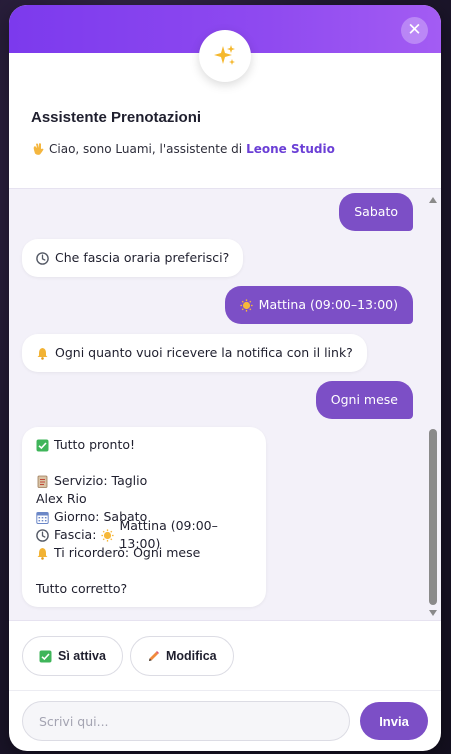 The width and height of the screenshot is (451, 754). I want to click on confirm-button: Sì attiva, so click(72, 656).